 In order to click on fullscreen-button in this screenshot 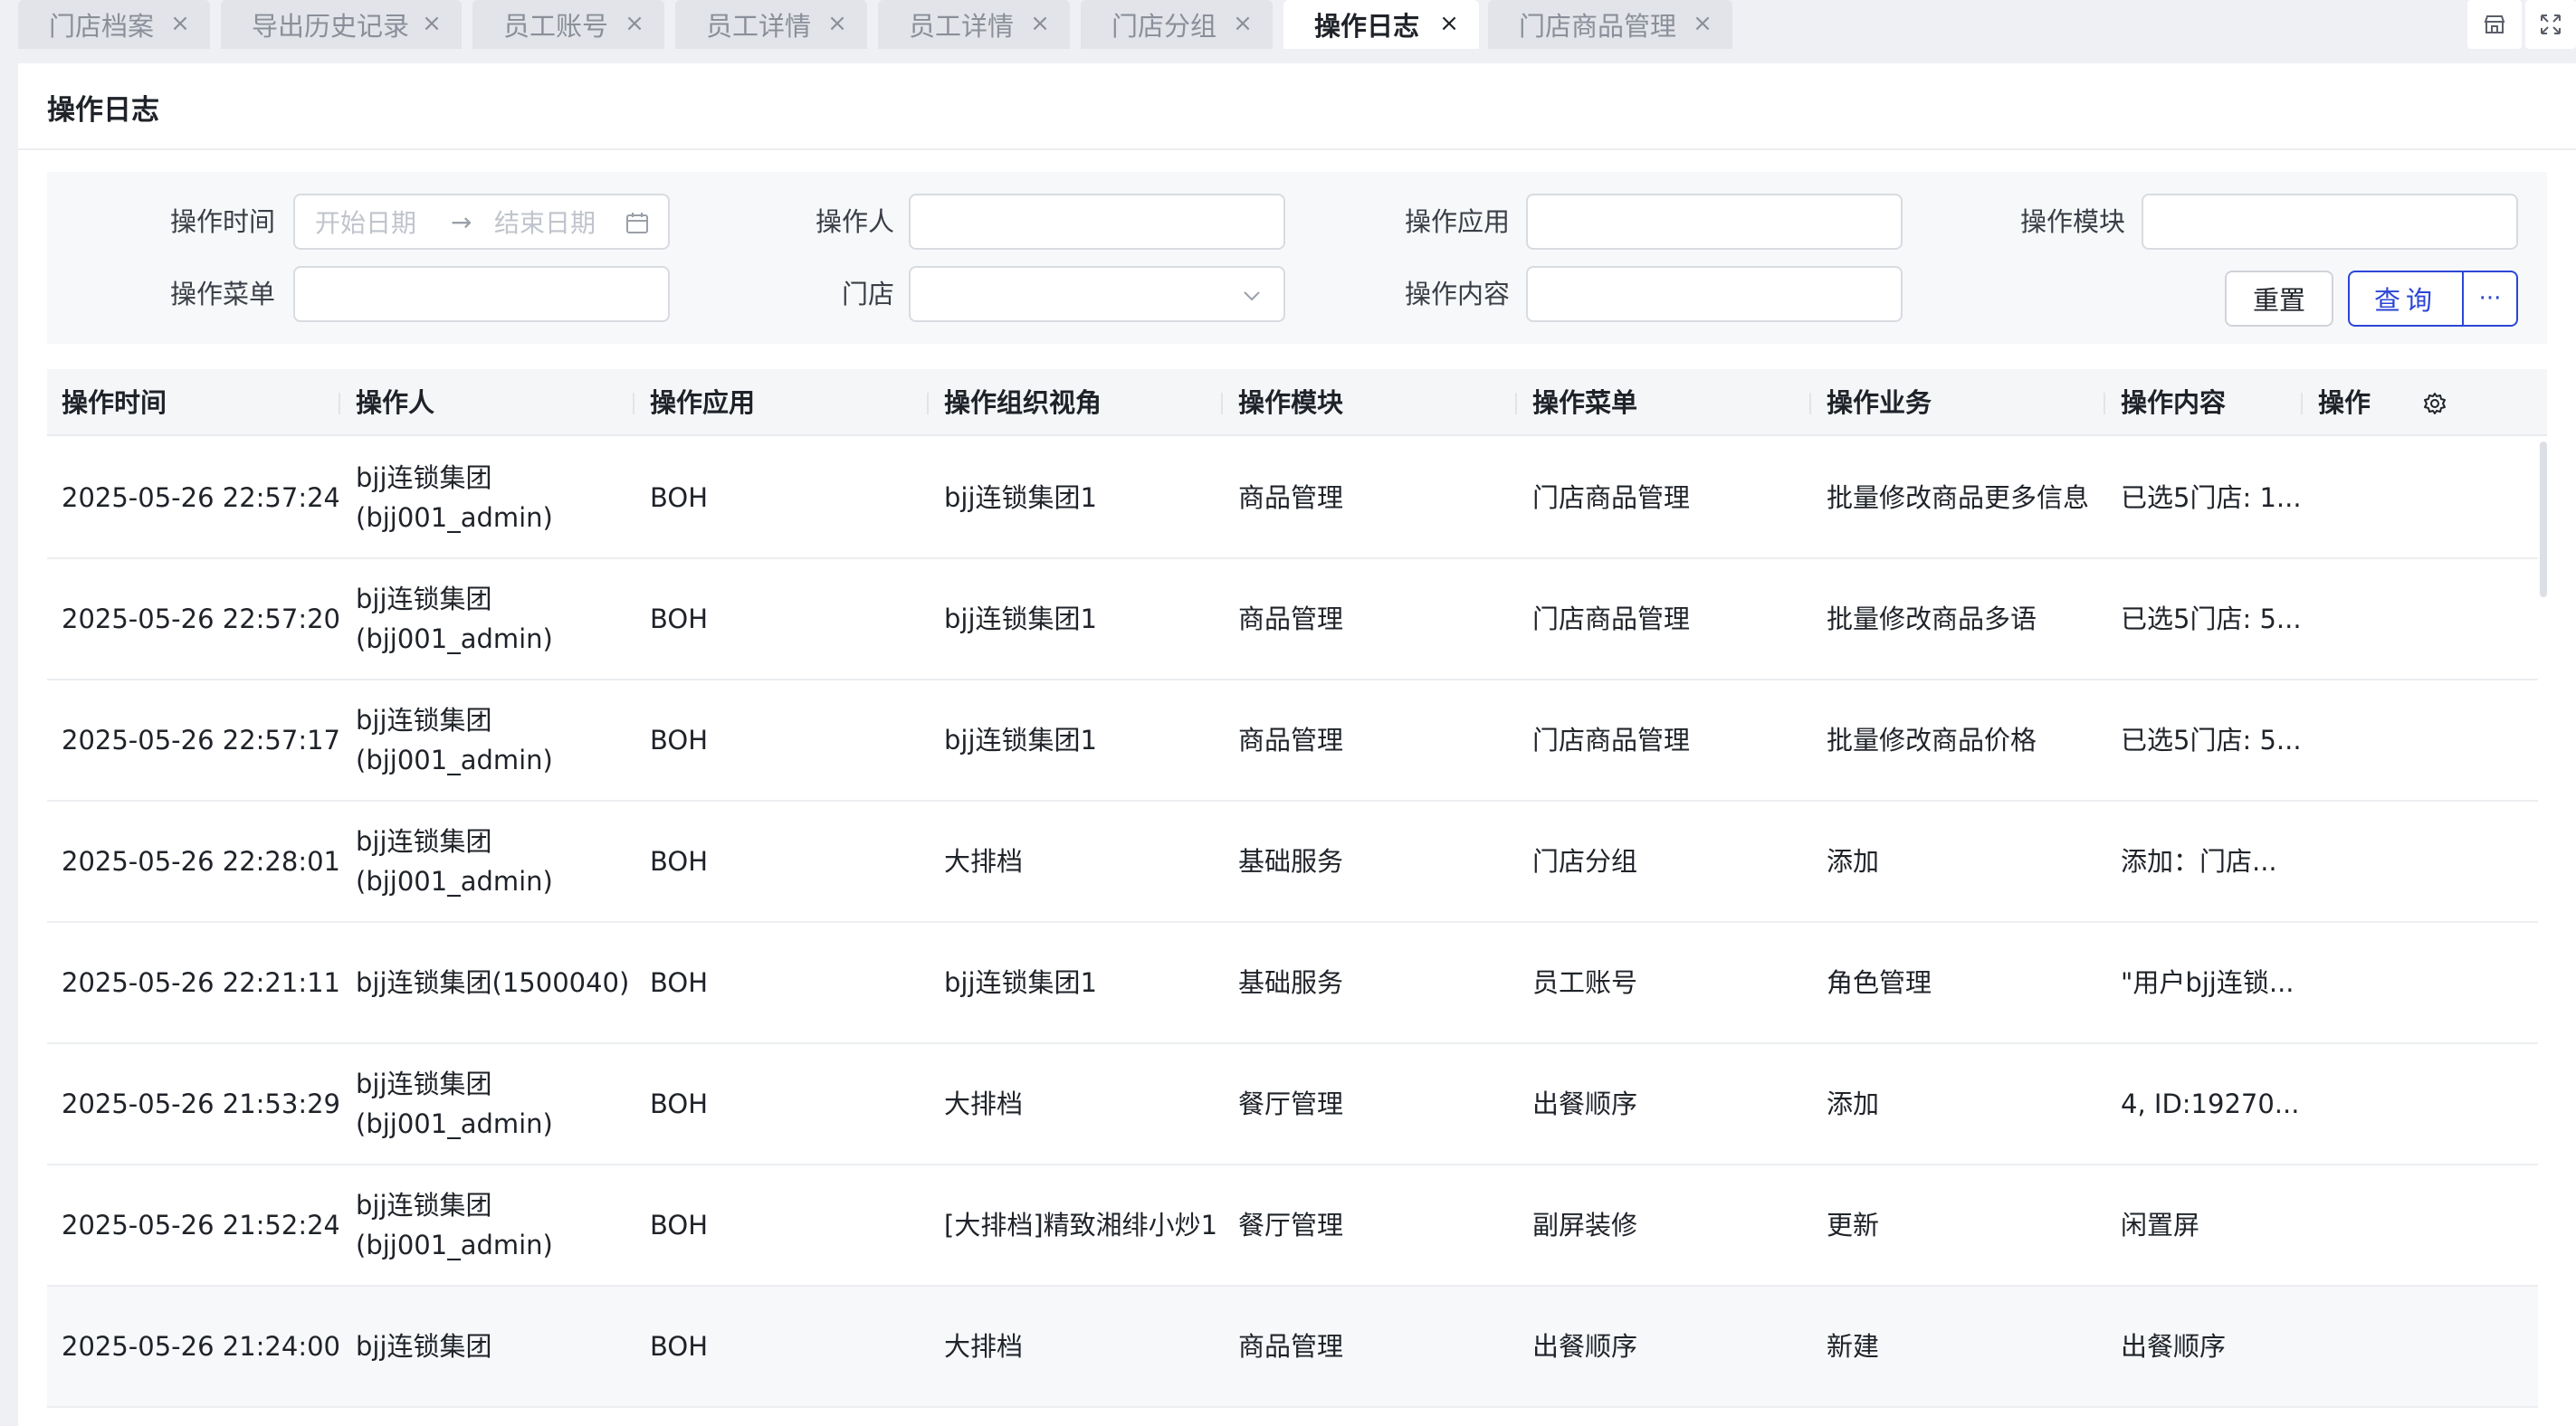, I will do `click(2550, 25)`.